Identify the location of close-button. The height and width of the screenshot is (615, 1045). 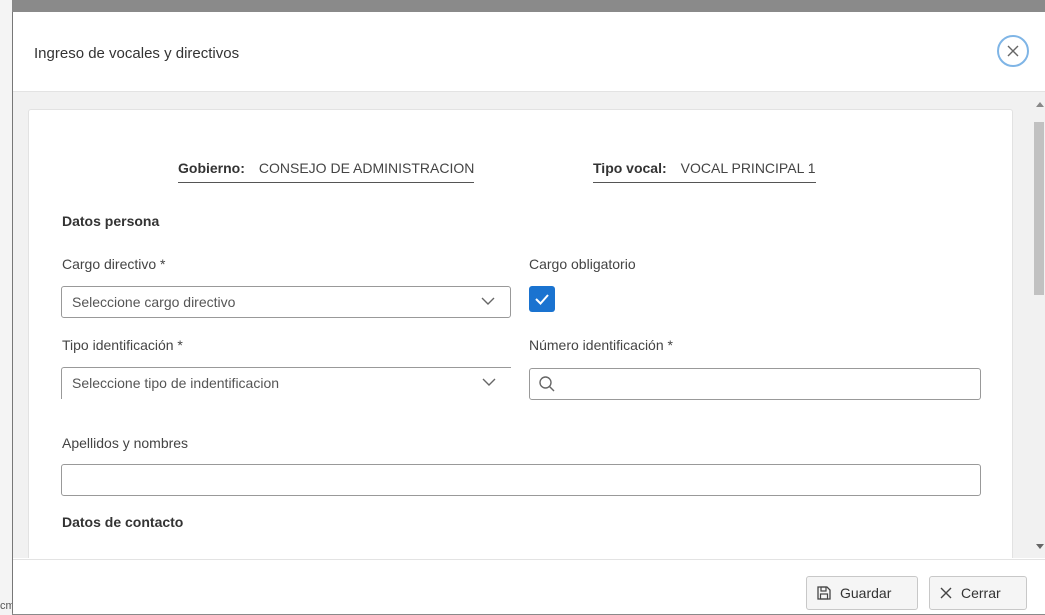
(1013, 51).